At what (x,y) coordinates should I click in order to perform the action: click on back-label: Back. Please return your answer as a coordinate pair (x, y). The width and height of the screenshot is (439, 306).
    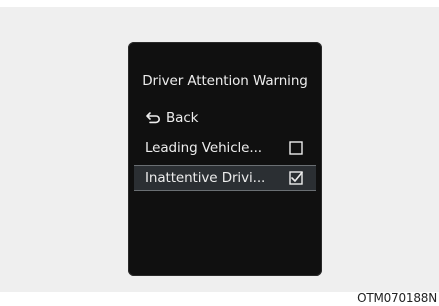
    Looking at the image, I should click on (182, 118).